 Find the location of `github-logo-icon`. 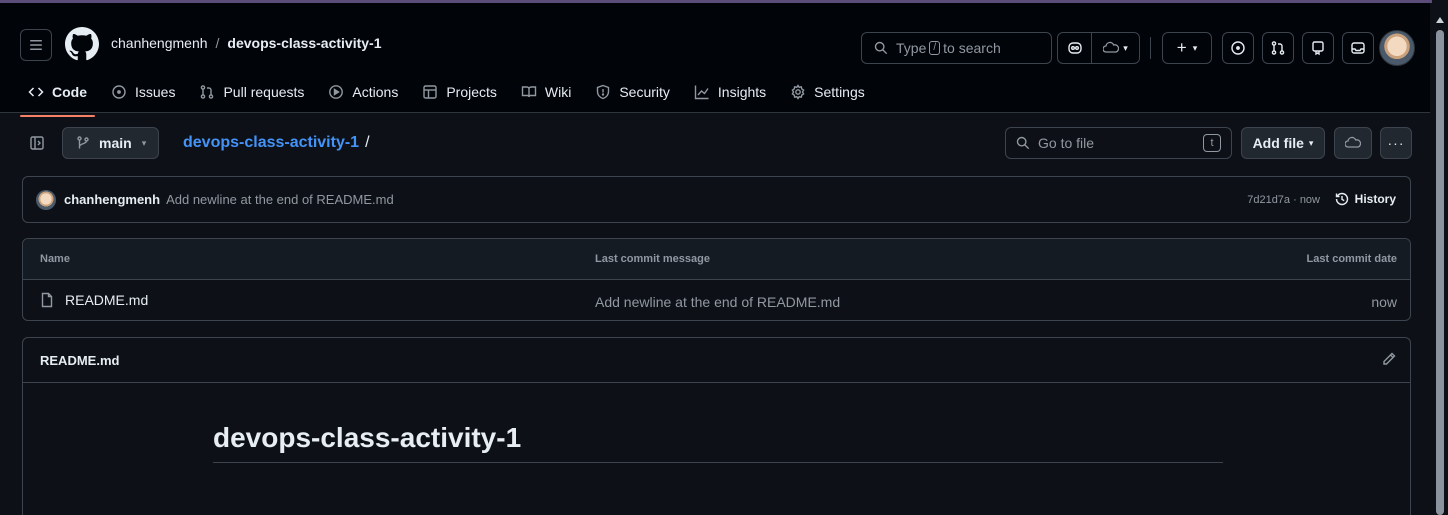

github-logo-icon is located at coordinates (82, 44).